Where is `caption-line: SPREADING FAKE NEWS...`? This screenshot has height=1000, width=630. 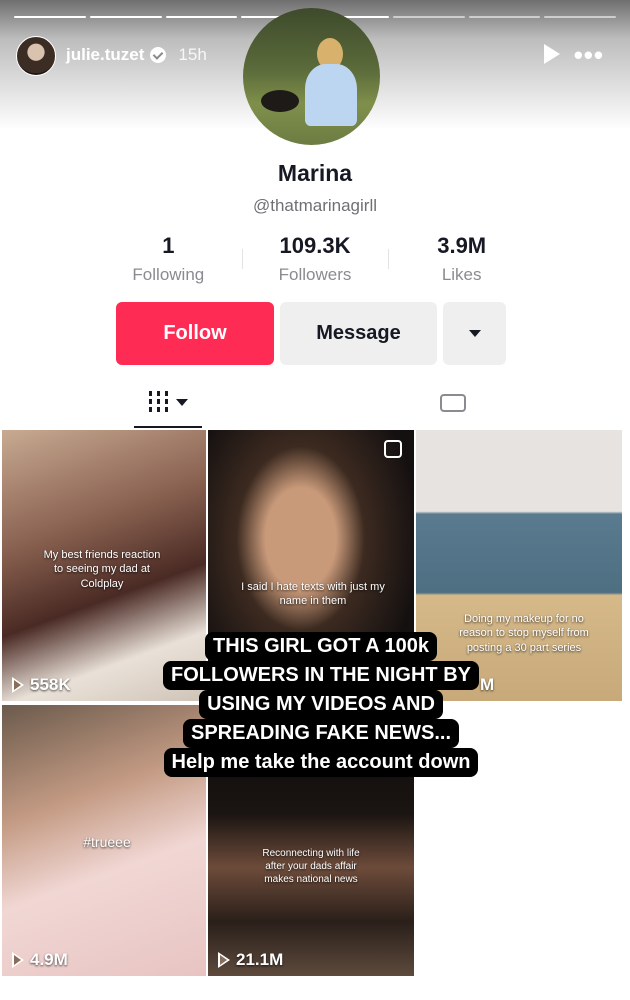 caption-line: SPREADING FAKE NEWS... is located at coordinates (321, 733).